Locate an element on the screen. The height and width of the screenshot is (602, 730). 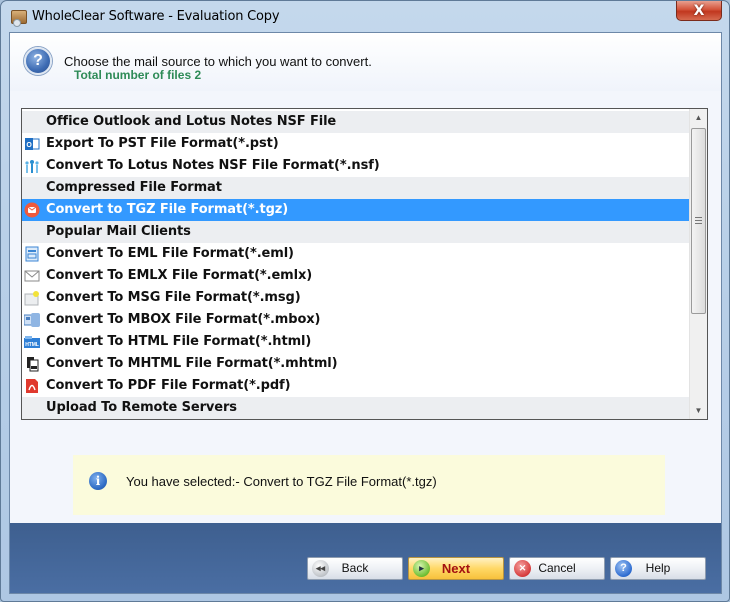
list-item-label: Convert To MBOX File Format(*.mbox) is located at coordinates (183, 319).